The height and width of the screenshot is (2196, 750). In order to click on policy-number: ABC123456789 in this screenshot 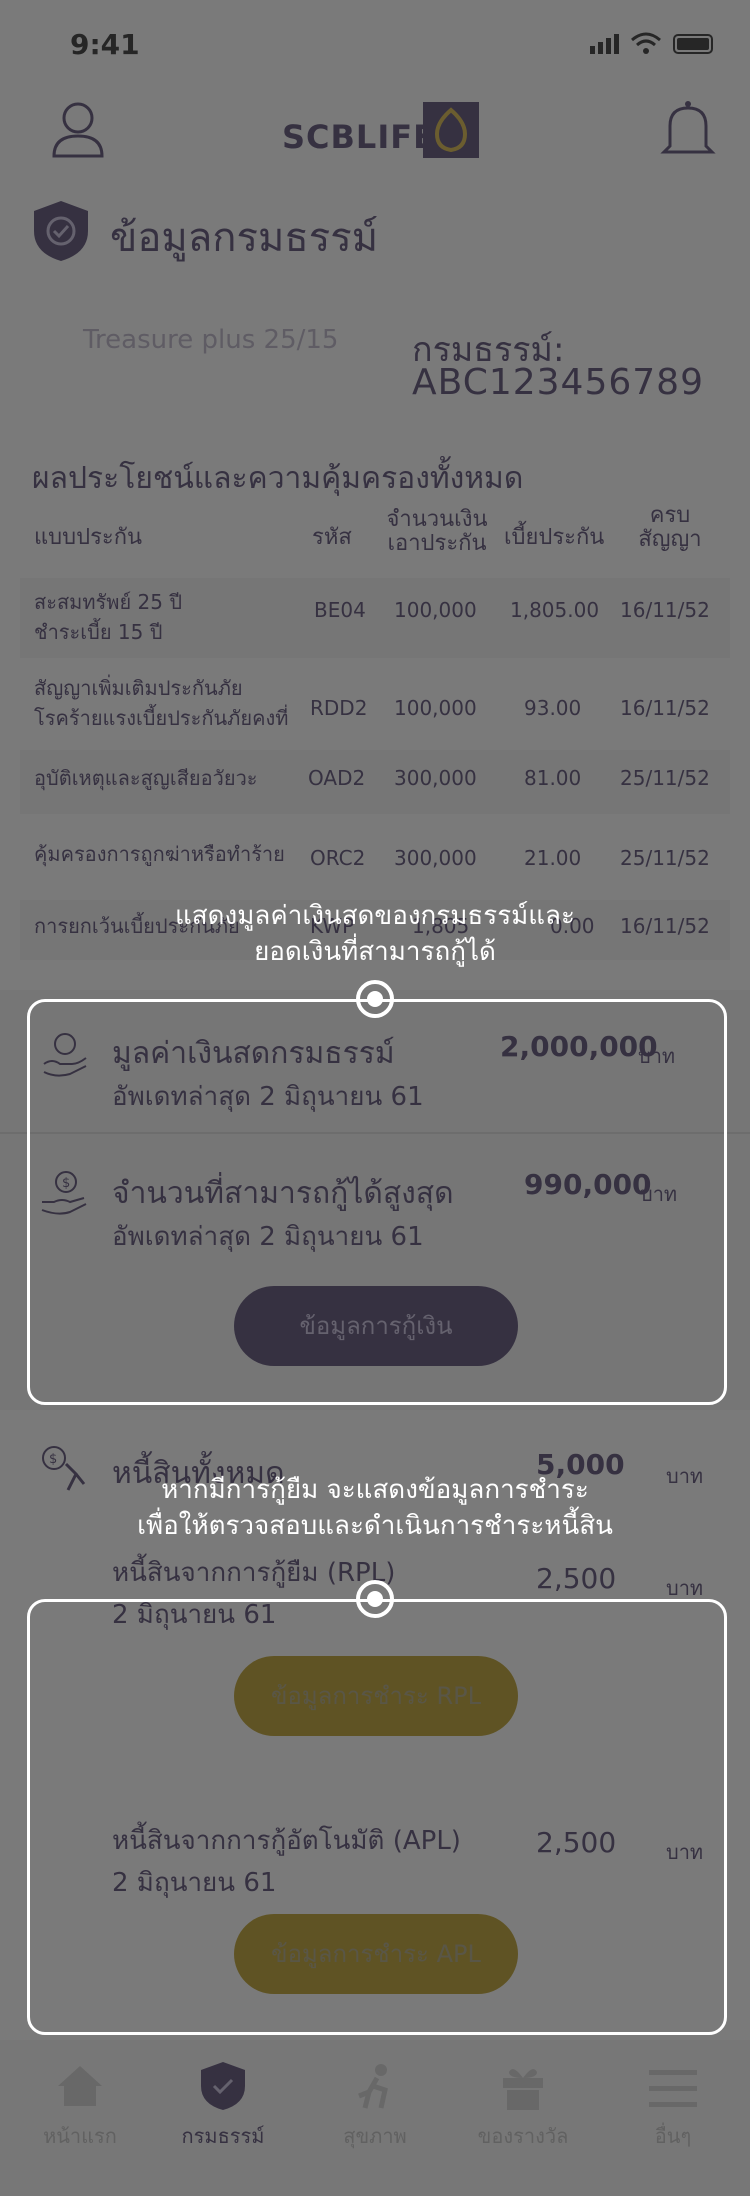, I will do `click(558, 382)`.